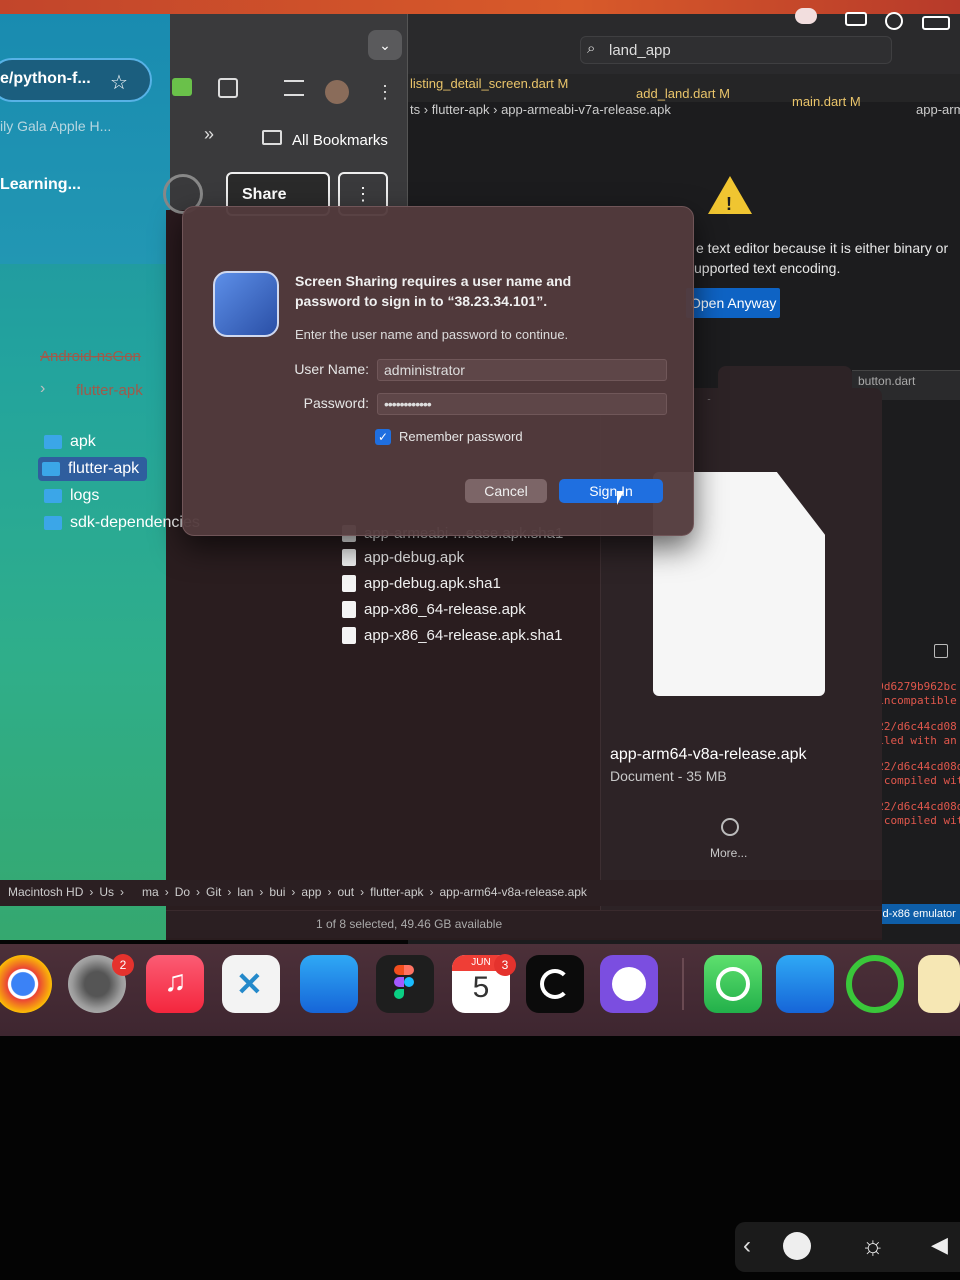  I want to click on menu-dots-icon: ⋮, so click(385, 92).